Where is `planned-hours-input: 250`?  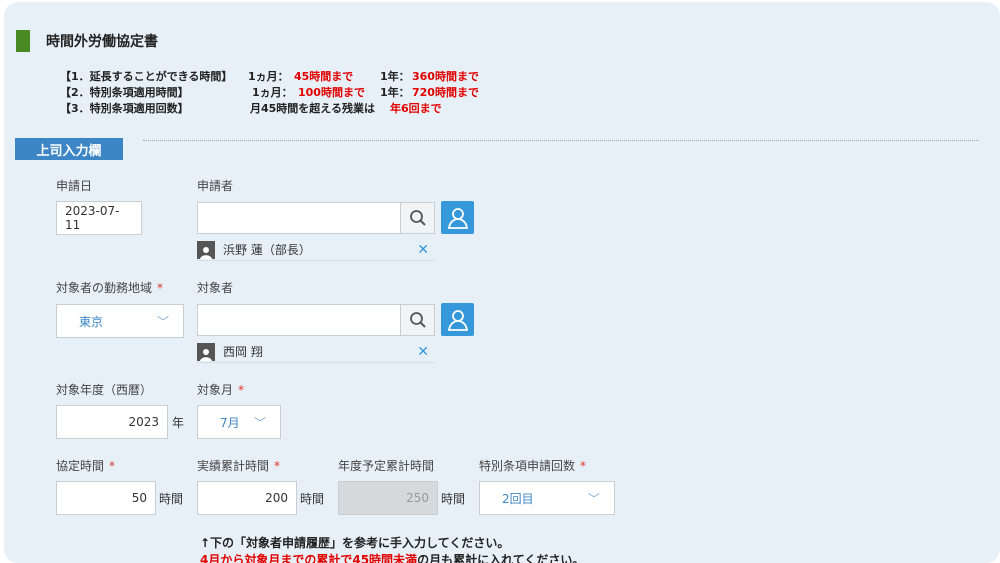
planned-hours-input: 250 is located at coordinates (388, 498).